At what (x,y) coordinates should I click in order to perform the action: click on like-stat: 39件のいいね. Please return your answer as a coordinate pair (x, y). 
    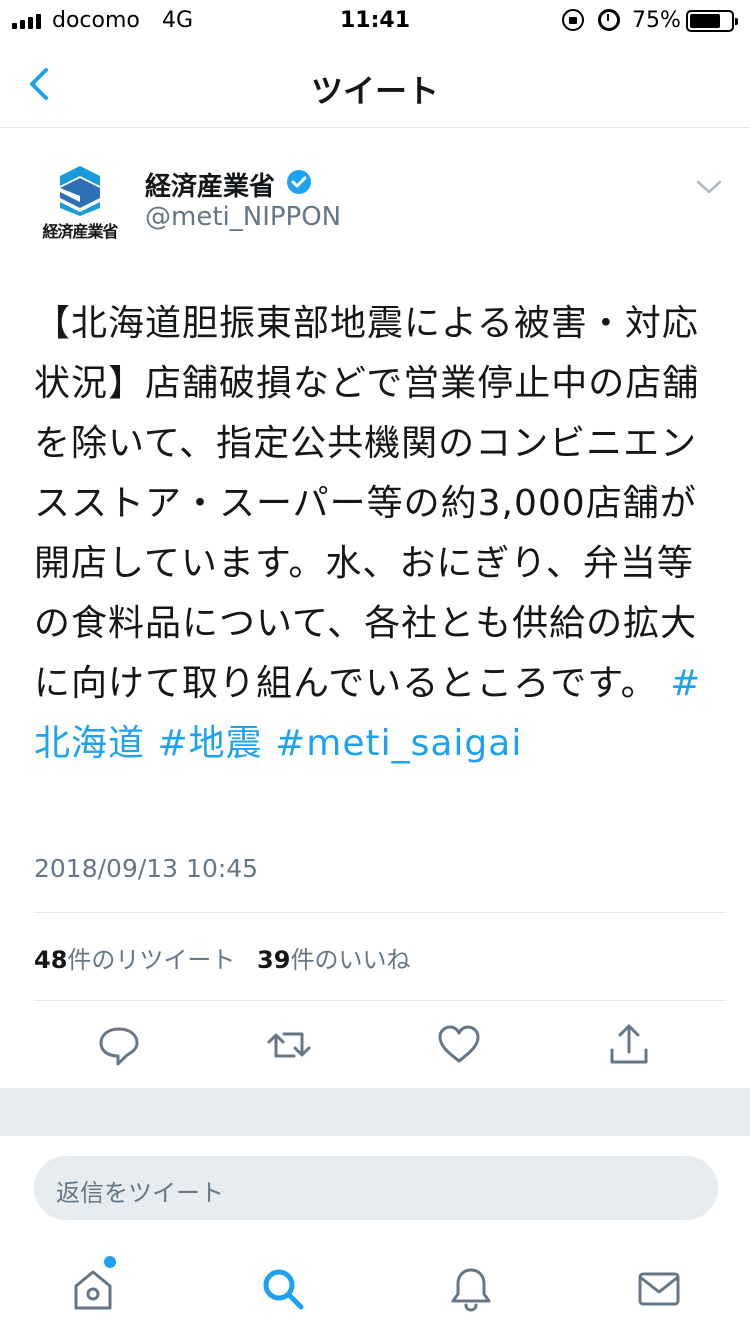
    Looking at the image, I should click on (333, 960).